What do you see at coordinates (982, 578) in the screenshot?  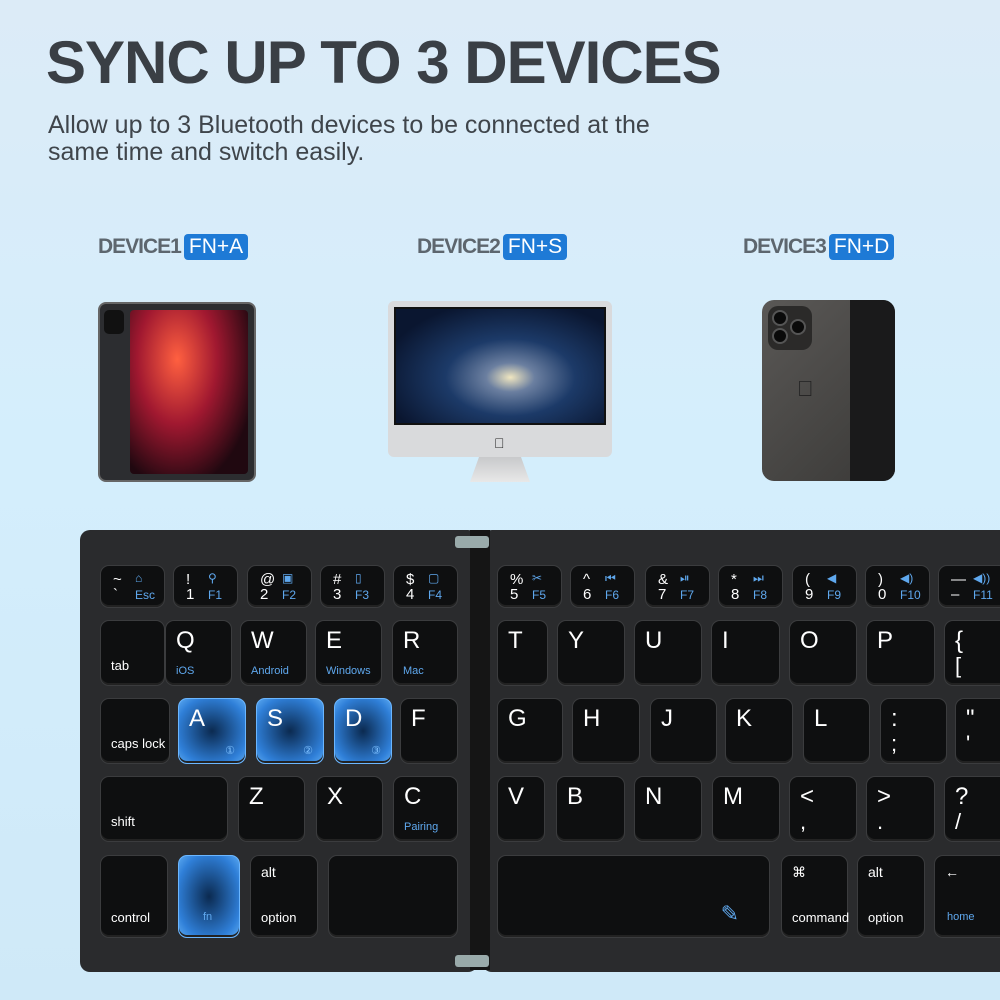 I see `key-icon: ◀))` at bounding box center [982, 578].